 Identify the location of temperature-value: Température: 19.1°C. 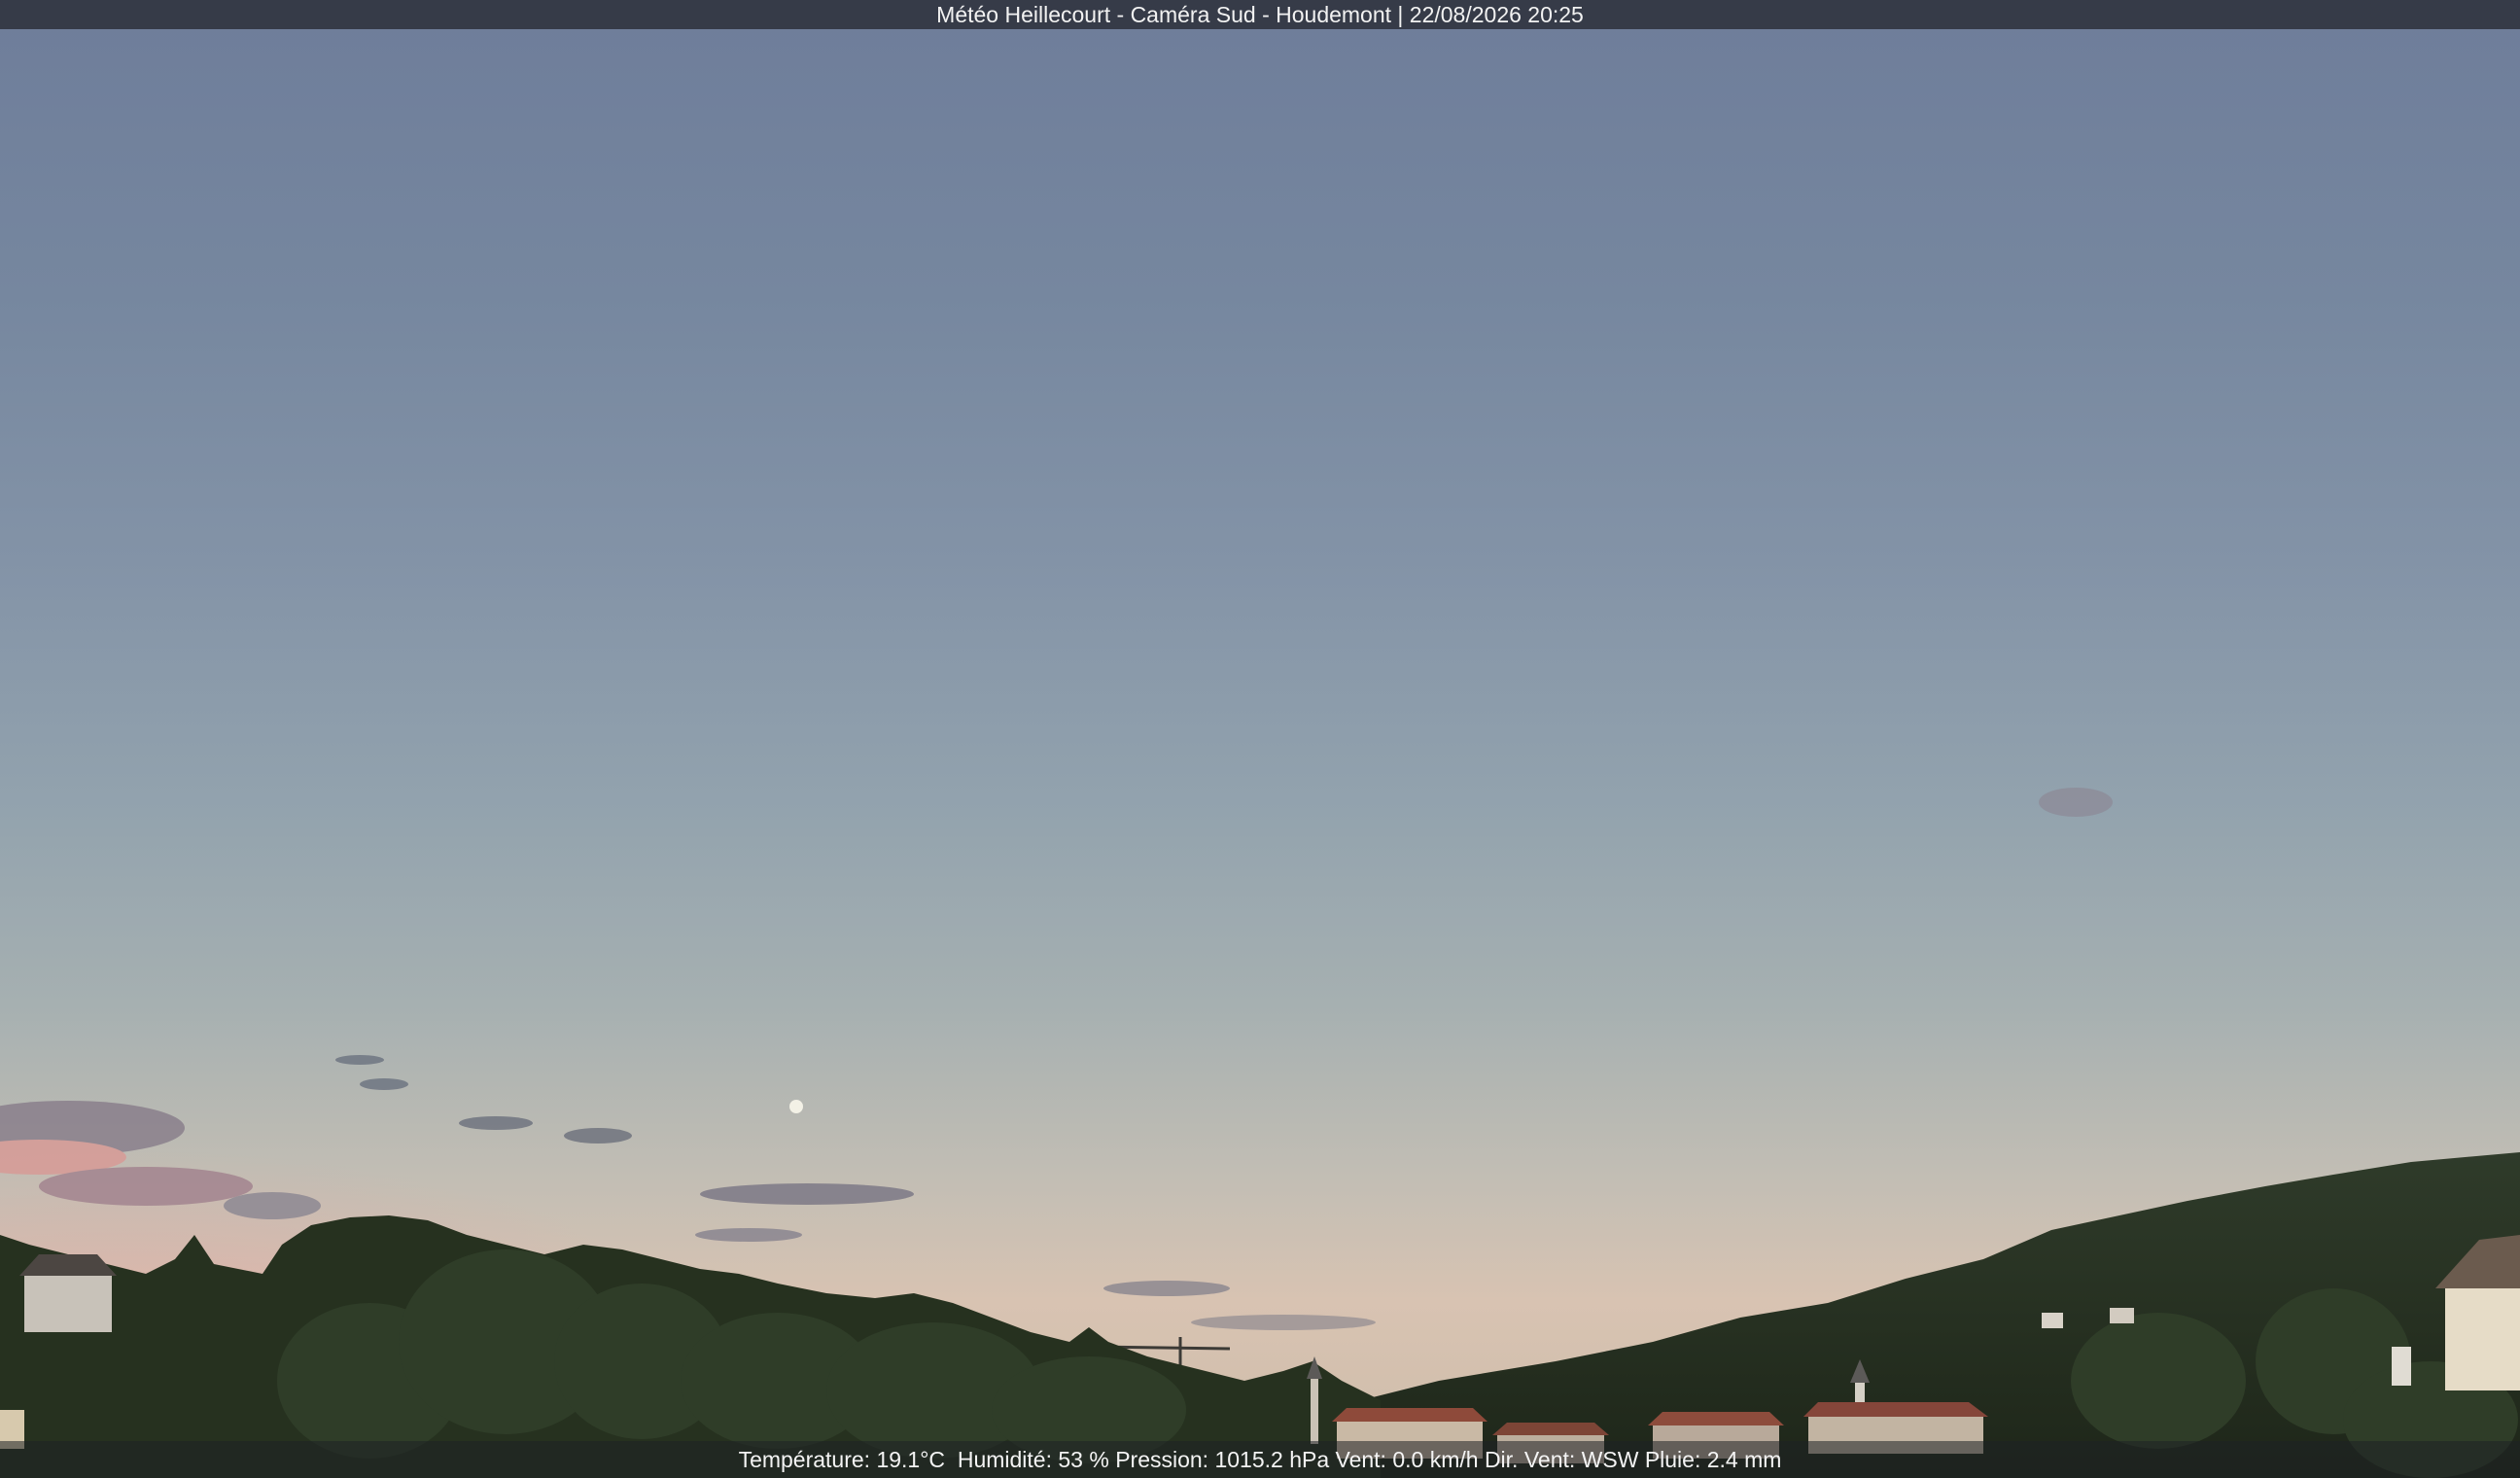
(842, 1459).